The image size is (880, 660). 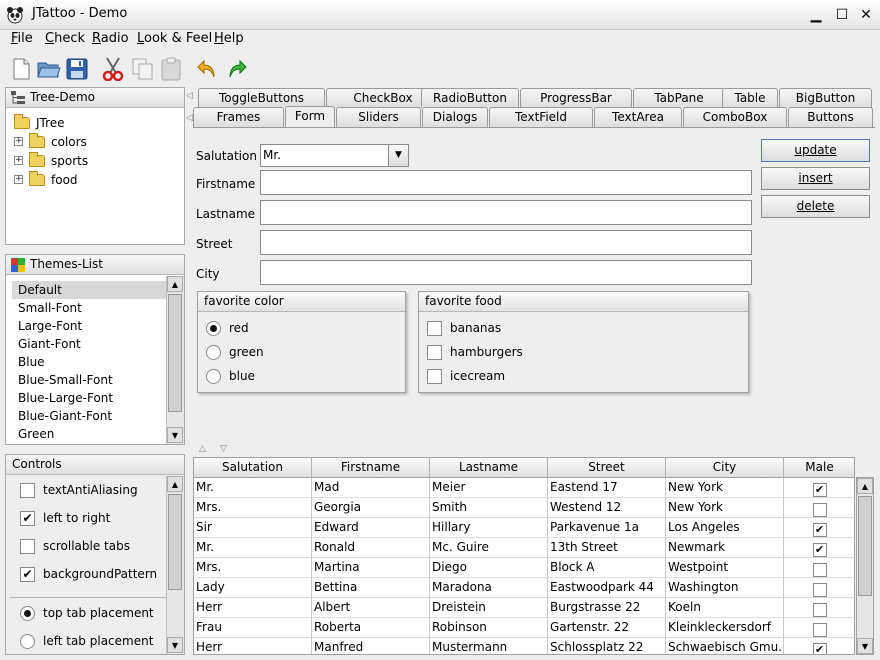 What do you see at coordinates (638, 117) in the screenshot?
I see `tab-textarea: TextArea` at bounding box center [638, 117].